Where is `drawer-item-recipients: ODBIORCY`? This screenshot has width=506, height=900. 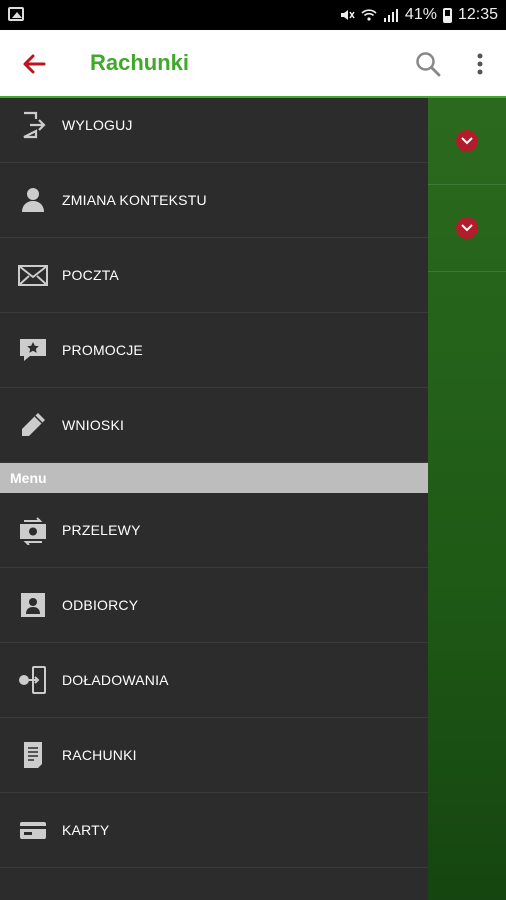 drawer-item-recipients: ODBIORCY is located at coordinates (214, 605).